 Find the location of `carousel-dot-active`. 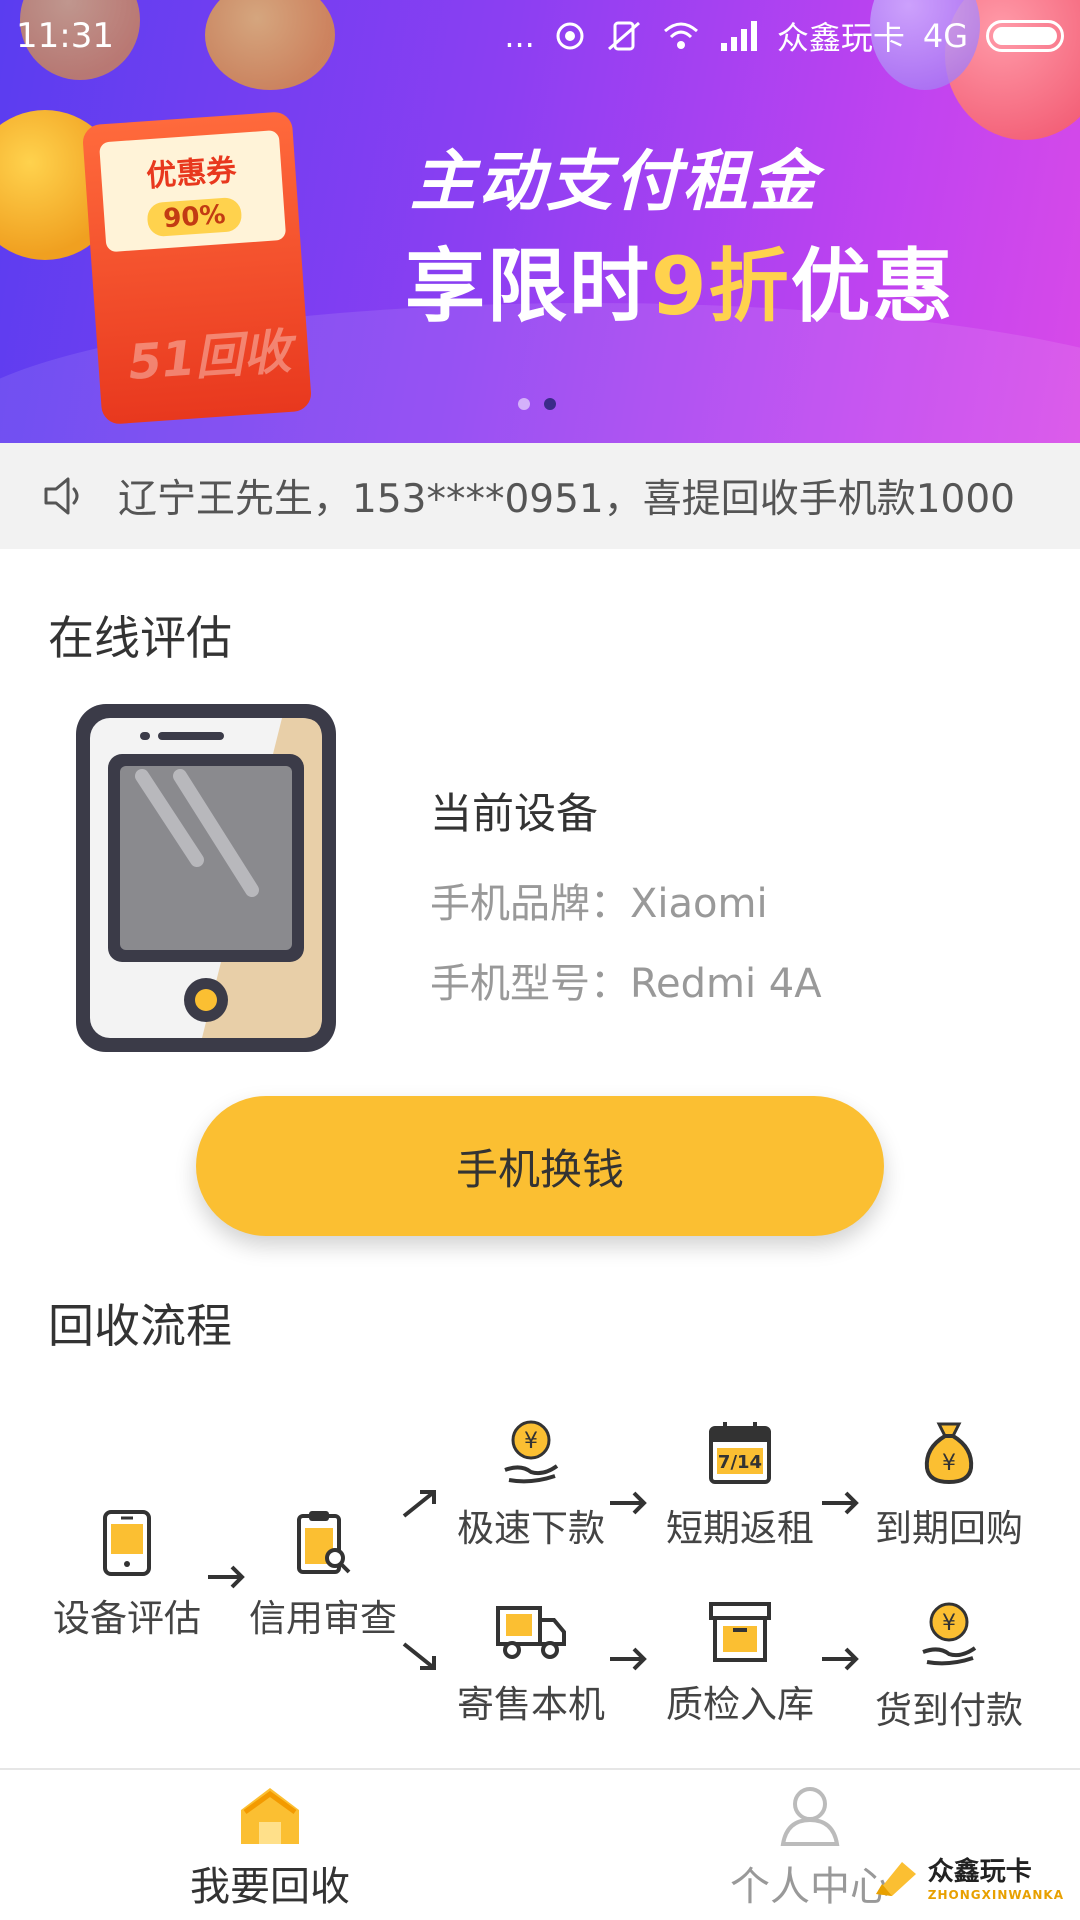

carousel-dot-active is located at coordinates (550, 404).